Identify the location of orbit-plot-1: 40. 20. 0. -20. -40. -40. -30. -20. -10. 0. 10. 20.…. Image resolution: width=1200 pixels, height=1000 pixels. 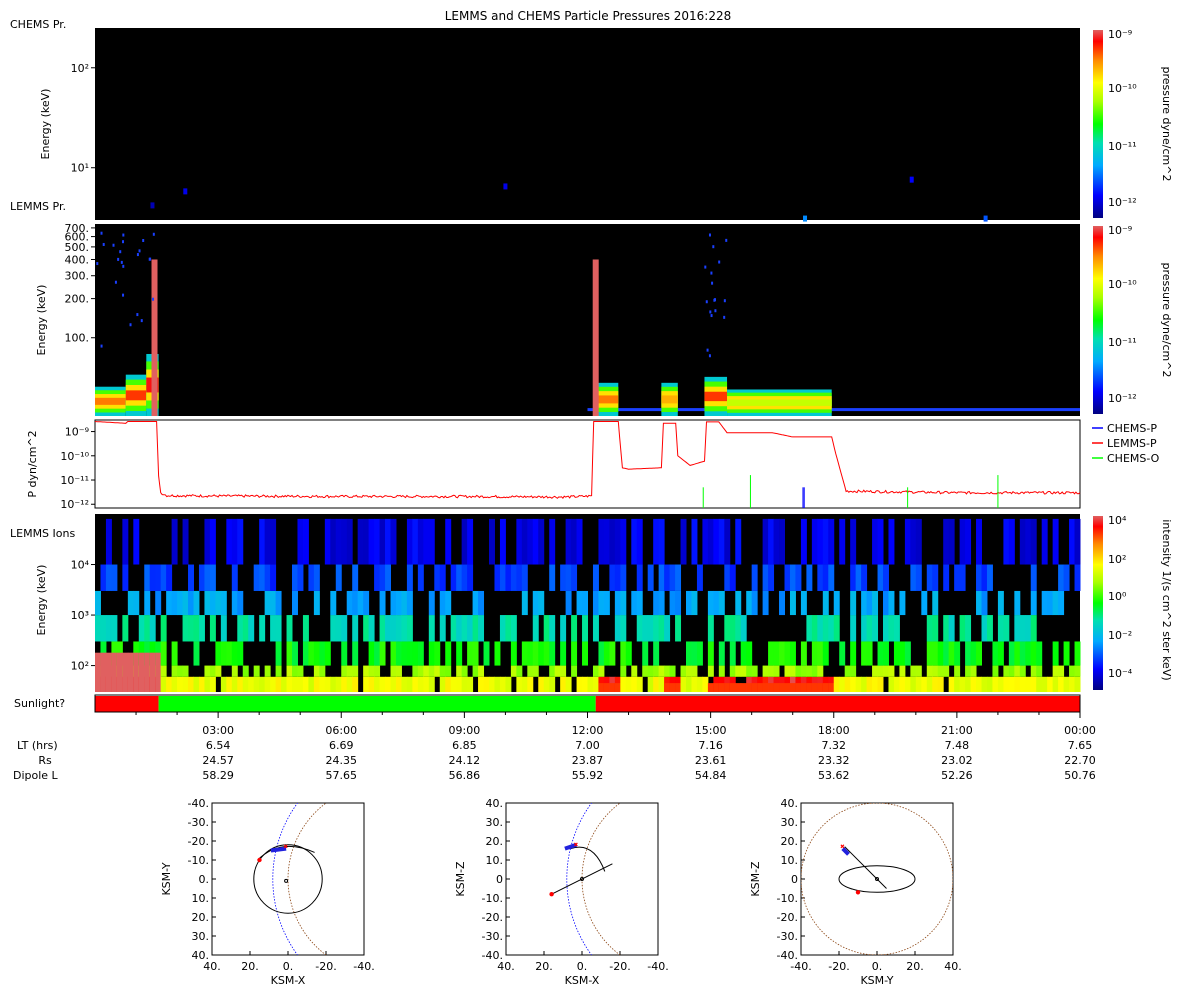
(267, 892).